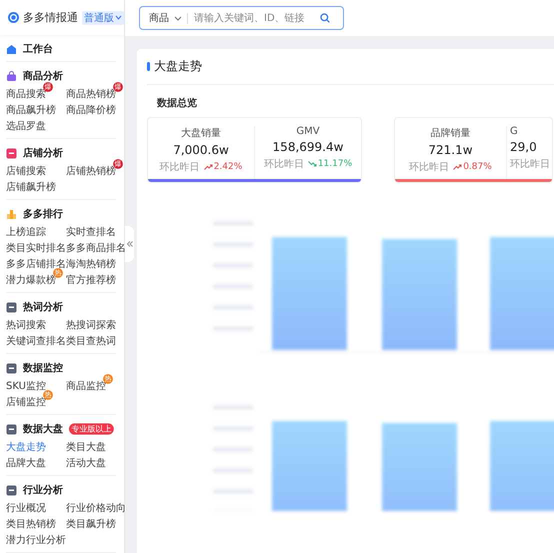  What do you see at coordinates (36, 264) in the screenshot?
I see `nav-link: 多多店铺排名` at bounding box center [36, 264].